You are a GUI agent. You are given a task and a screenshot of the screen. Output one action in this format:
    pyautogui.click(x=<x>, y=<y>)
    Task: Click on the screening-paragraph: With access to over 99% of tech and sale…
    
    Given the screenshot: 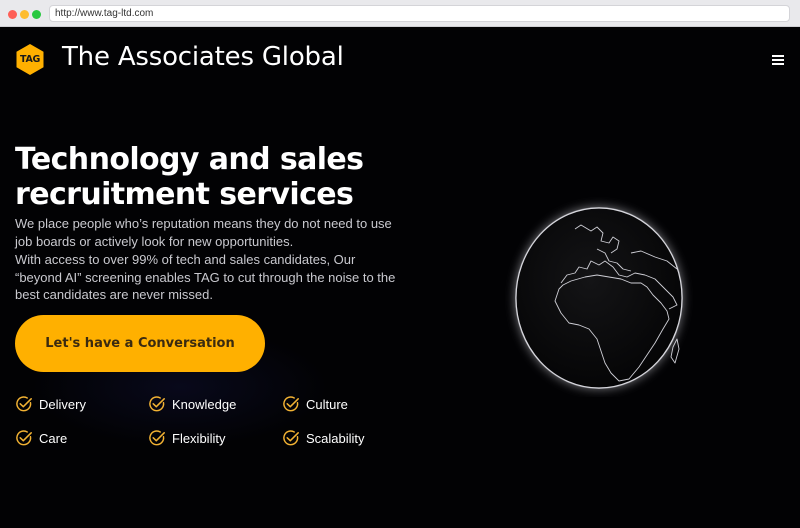 What is the action you would take?
    pyautogui.click(x=205, y=277)
    